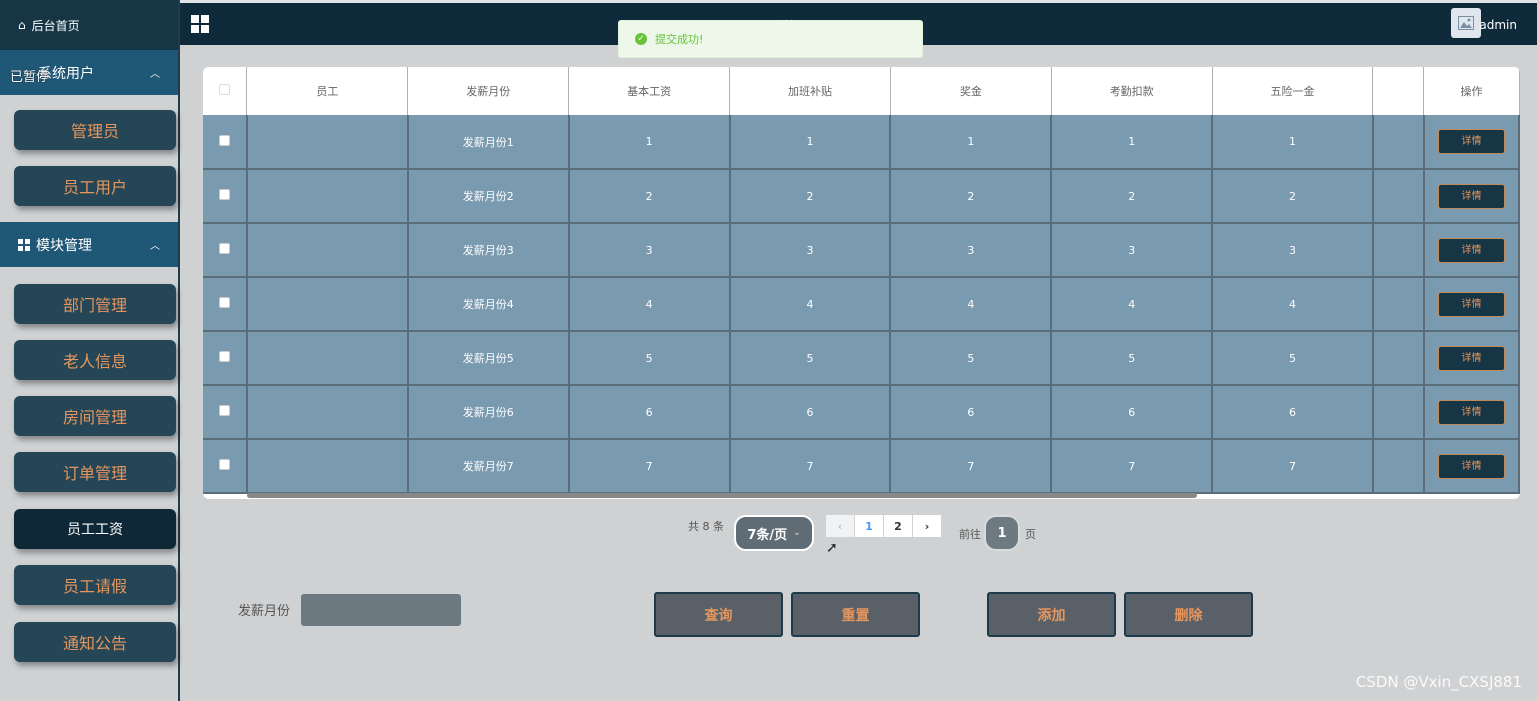 The width and height of the screenshot is (1537, 701). Describe the element at coordinates (488, 304) in the screenshot. I see `table-cell-month: 发薪月份4` at that location.